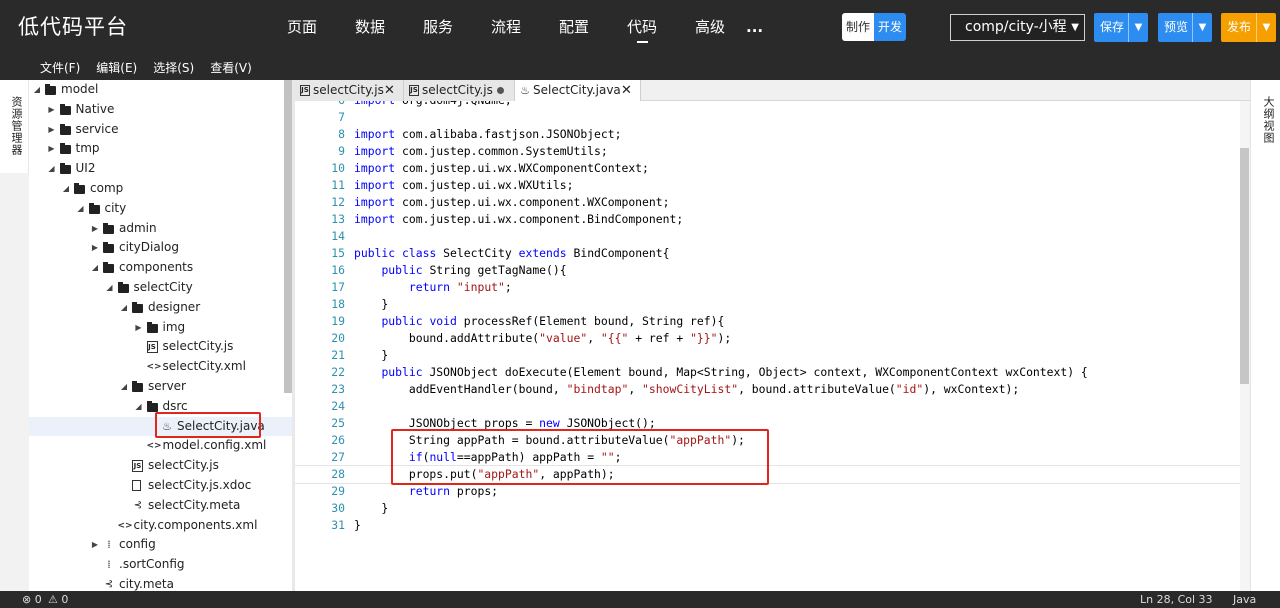  What do you see at coordinates (160, 209) in the screenshot?
I see `tree-item: ◢ city` at bounding box center [160, 209].